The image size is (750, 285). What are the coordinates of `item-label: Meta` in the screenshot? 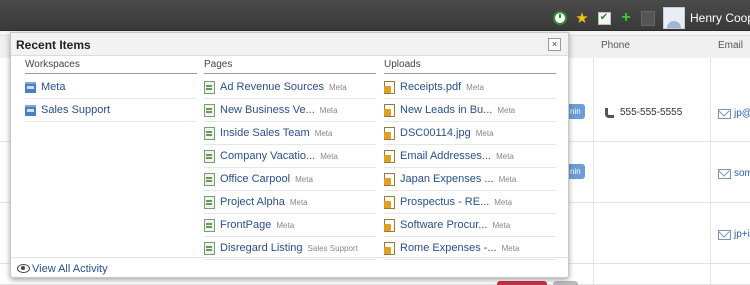 It's located at (53, 87).